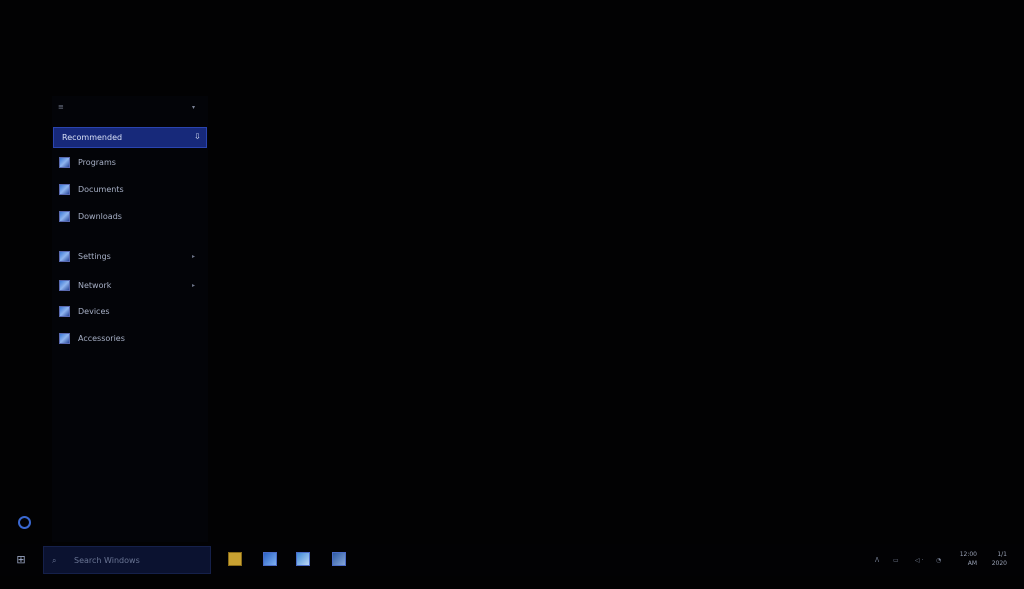 This screenshot has width=1024, height=589. I want to click on menu-item: Settings ▸, so click(130, 257).